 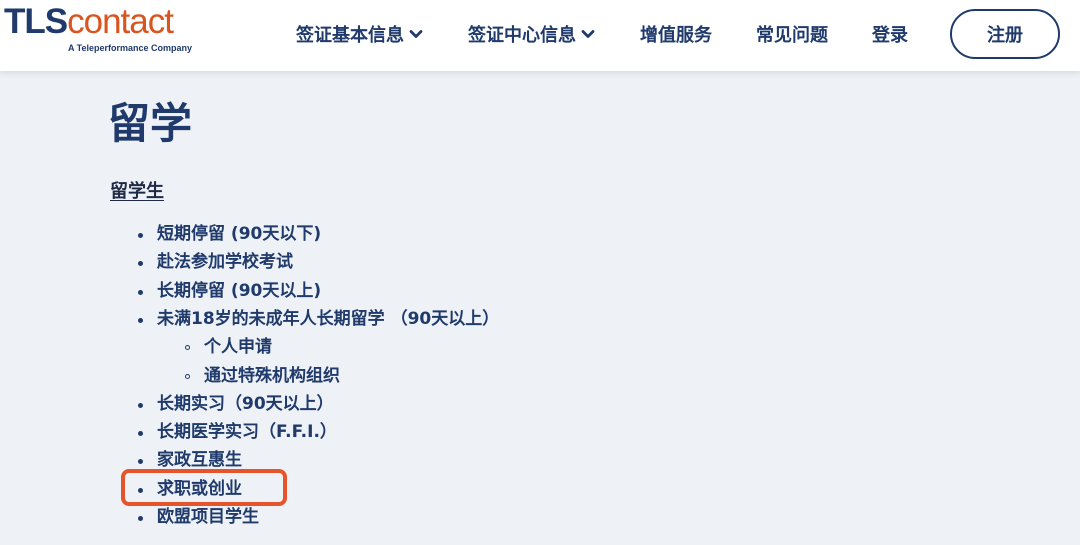 What do you see at coordinates (208, 517) in the screenshot?
I see `list-item-eu-program-student: 欧盟项目学生` at bounding box center [208, 517].